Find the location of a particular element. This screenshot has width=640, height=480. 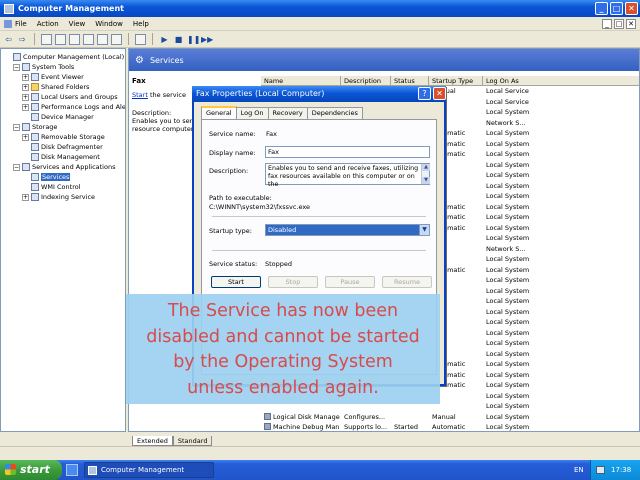

tree-item: + Shared Folders is located at coordinates (55, 87).